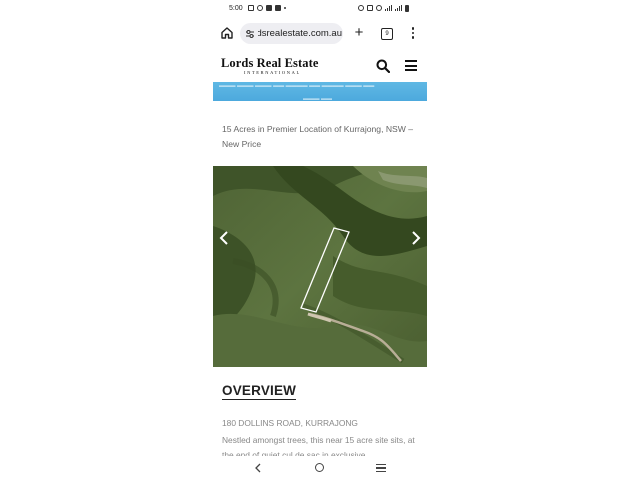  Describe the element at coordinates (224, 238) in the screenshot. I see `chevron-left-icon` at that location.